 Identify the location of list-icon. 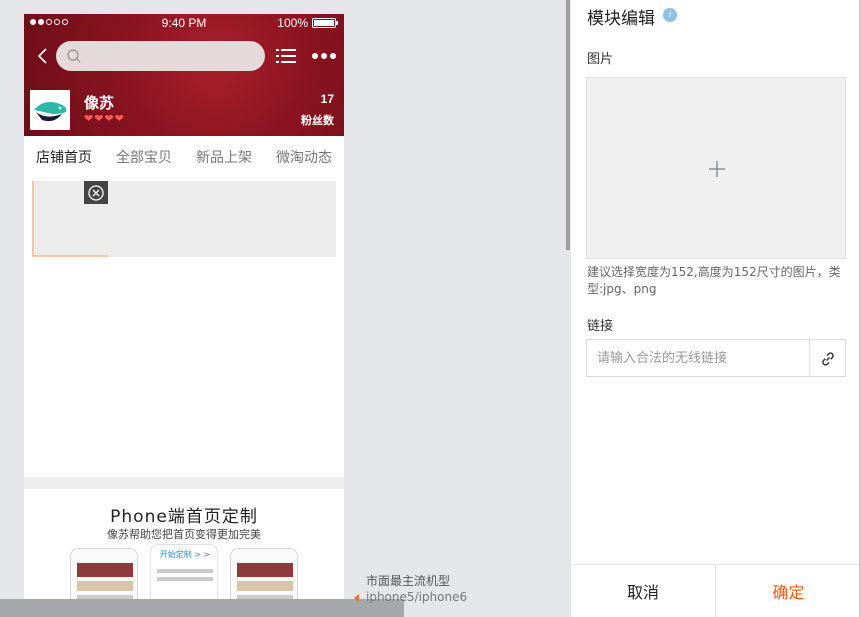
(286, 56).